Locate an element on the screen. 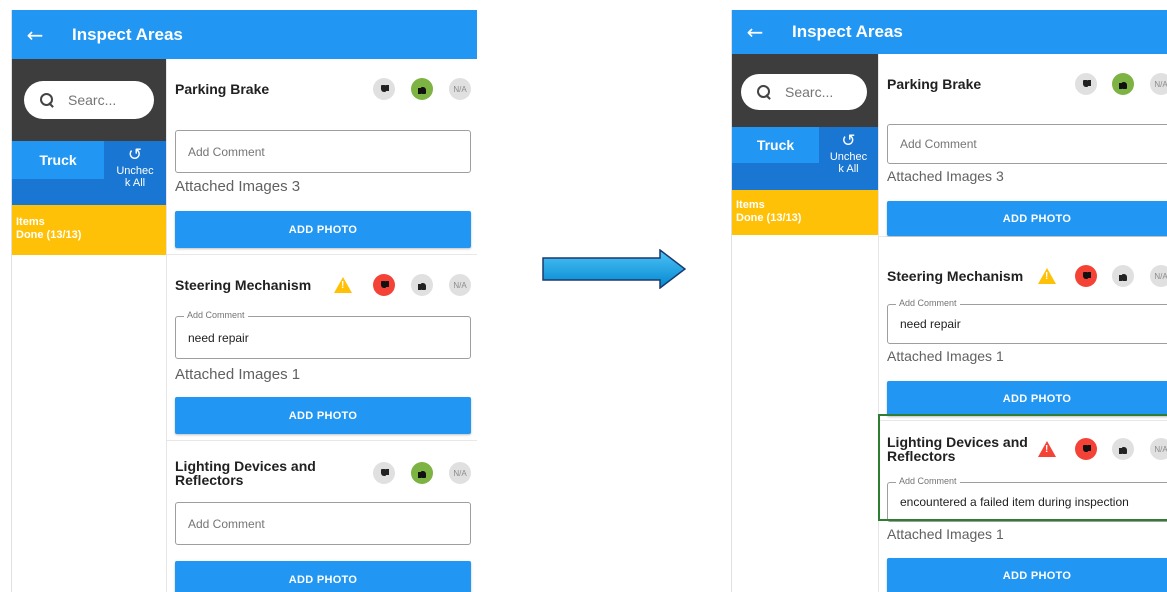 Image resolution: width=1167 pixels, height=592 pixels. card-header: Steering Mechanism ! N/A is located at coordinates (326, 285).